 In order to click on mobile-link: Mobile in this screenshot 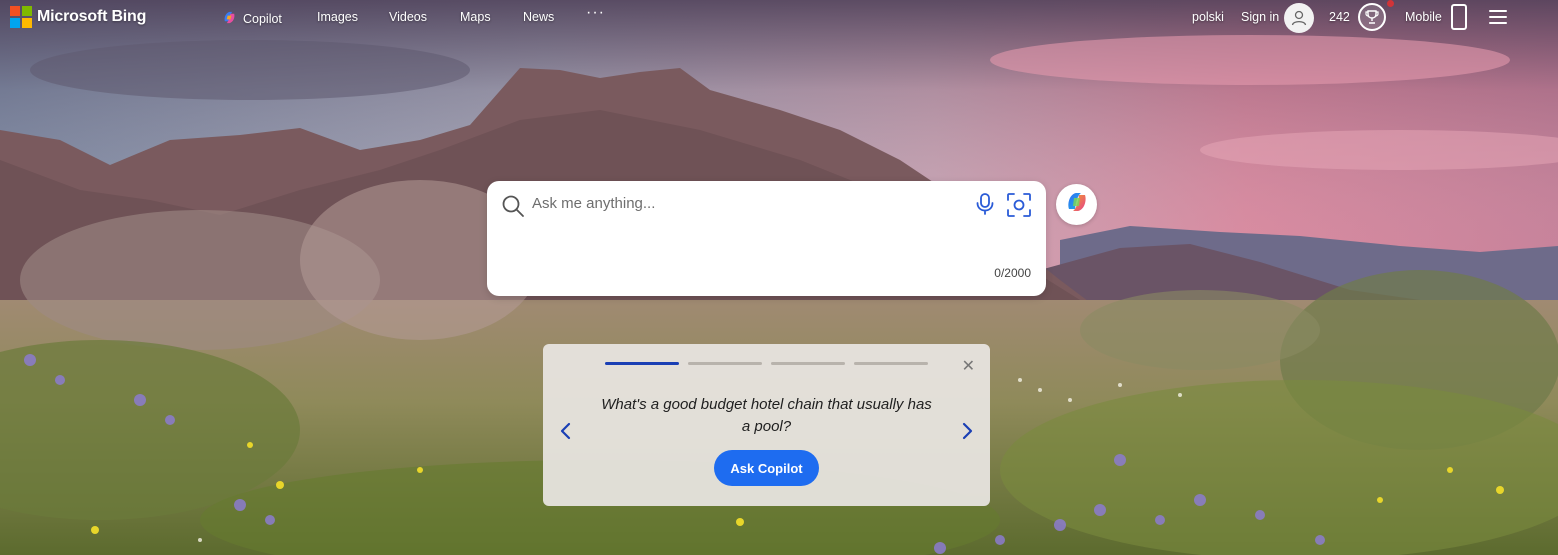, I will do `click(1423, 17)`.